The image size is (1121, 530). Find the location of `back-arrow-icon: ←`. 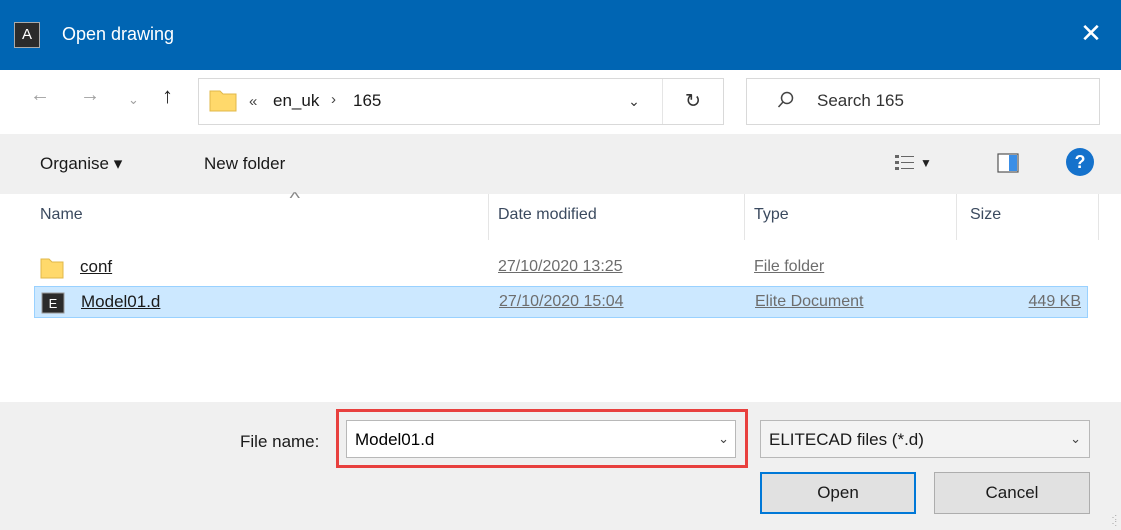

back-arrow-icon: ← is located at coordinates (40, 95).